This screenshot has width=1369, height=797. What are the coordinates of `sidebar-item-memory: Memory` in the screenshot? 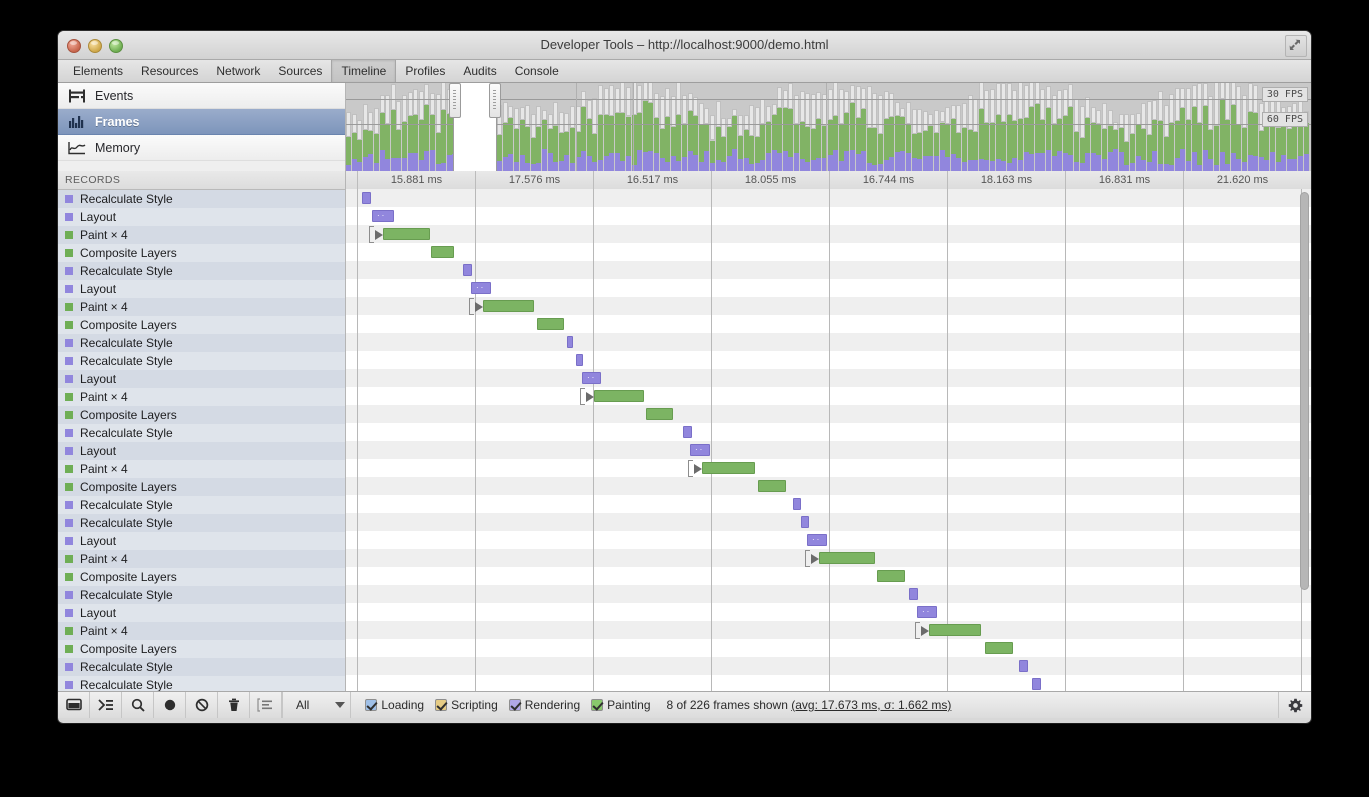 It's located at (201, 148).